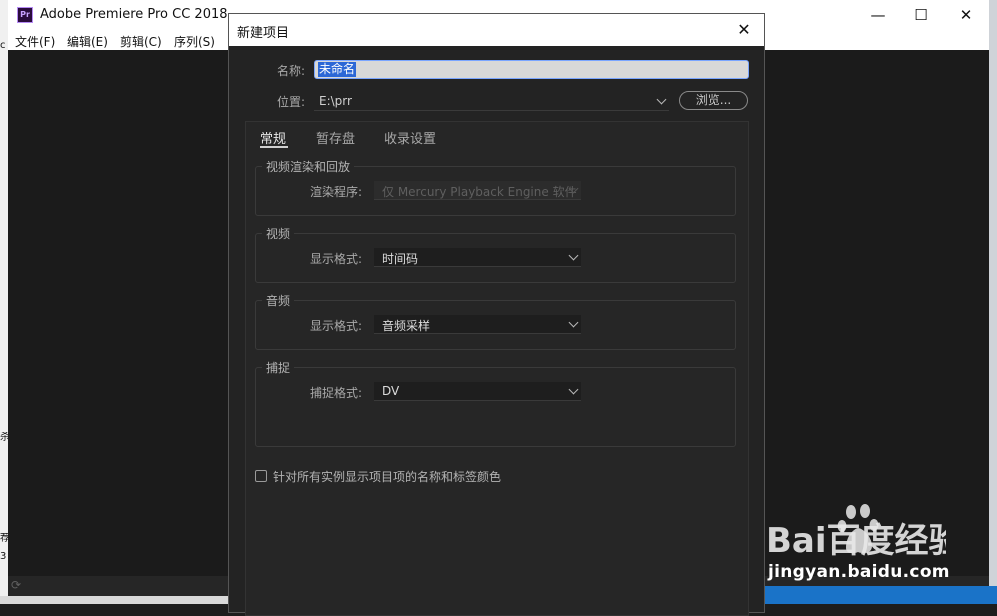 The image size is (997, 616). I want to click on audio-group: 音频 显示格式: 音频采样, so click(495, 321).